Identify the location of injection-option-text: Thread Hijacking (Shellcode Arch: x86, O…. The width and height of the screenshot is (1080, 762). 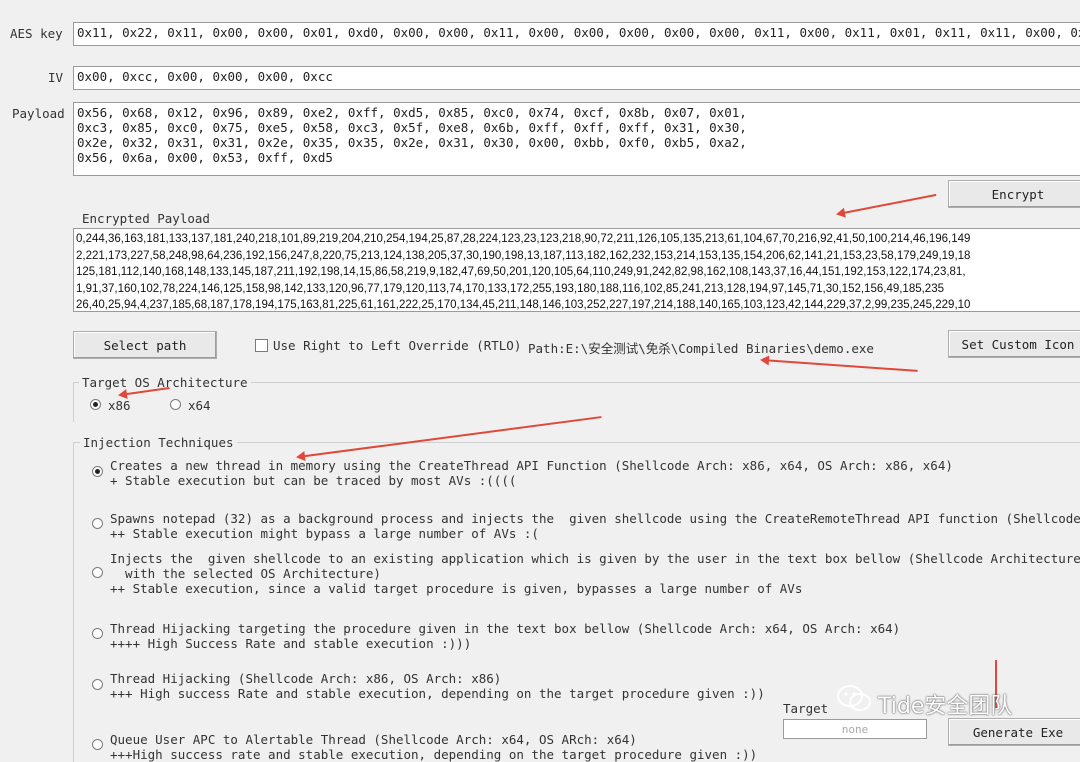
(437, 686).